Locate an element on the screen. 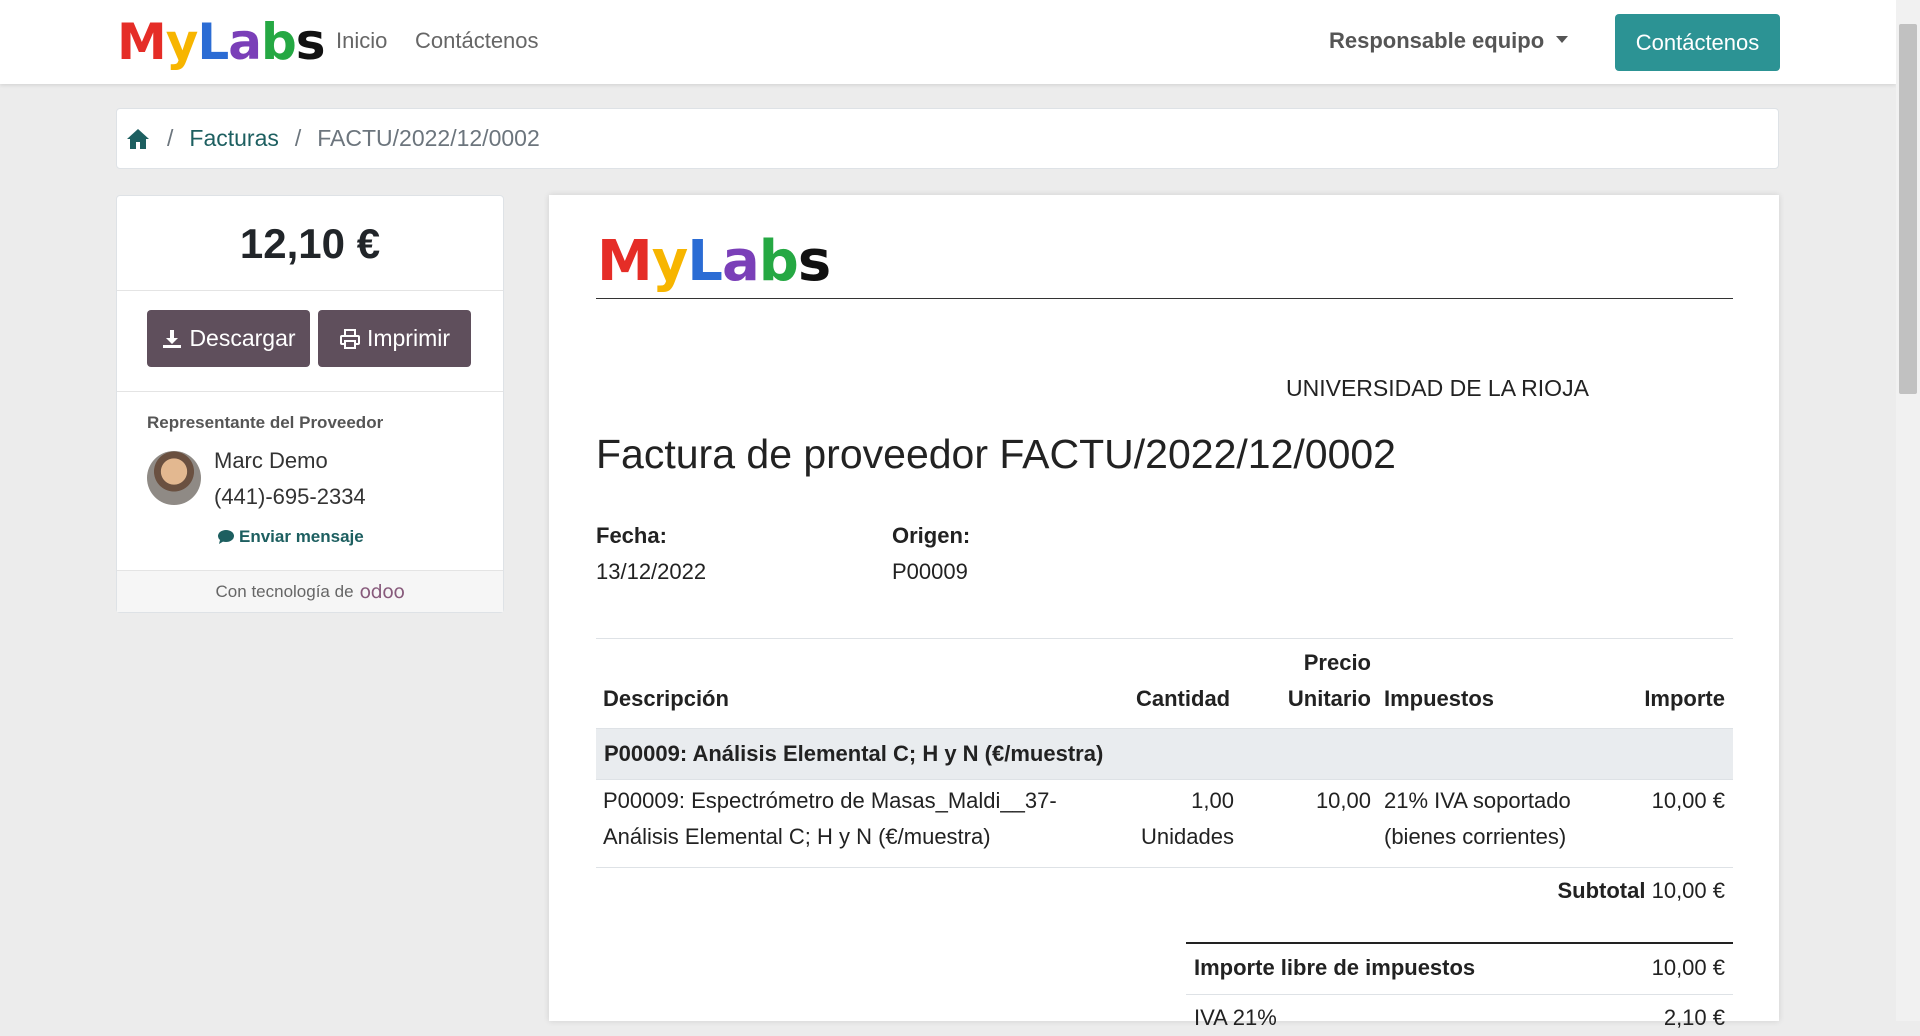  untaxed-label: Importe libre de impuestos is located at coordinates (1335, 967).